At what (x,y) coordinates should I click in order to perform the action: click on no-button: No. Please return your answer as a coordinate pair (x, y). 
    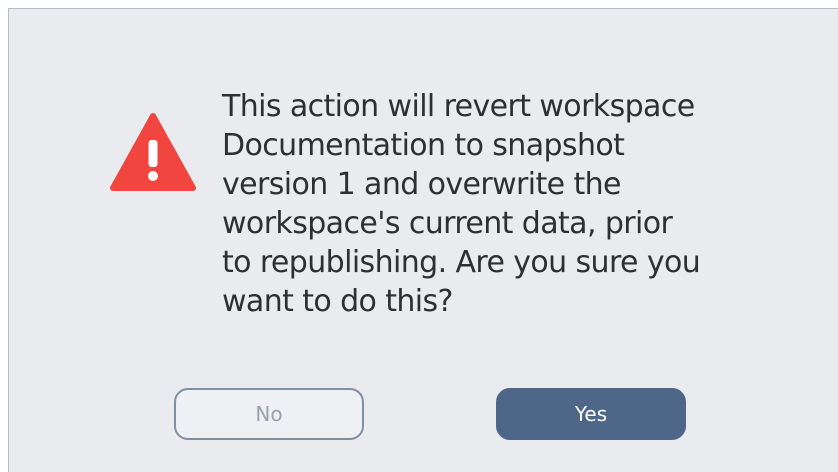
    Looking at the image, I should click on (269, 414).